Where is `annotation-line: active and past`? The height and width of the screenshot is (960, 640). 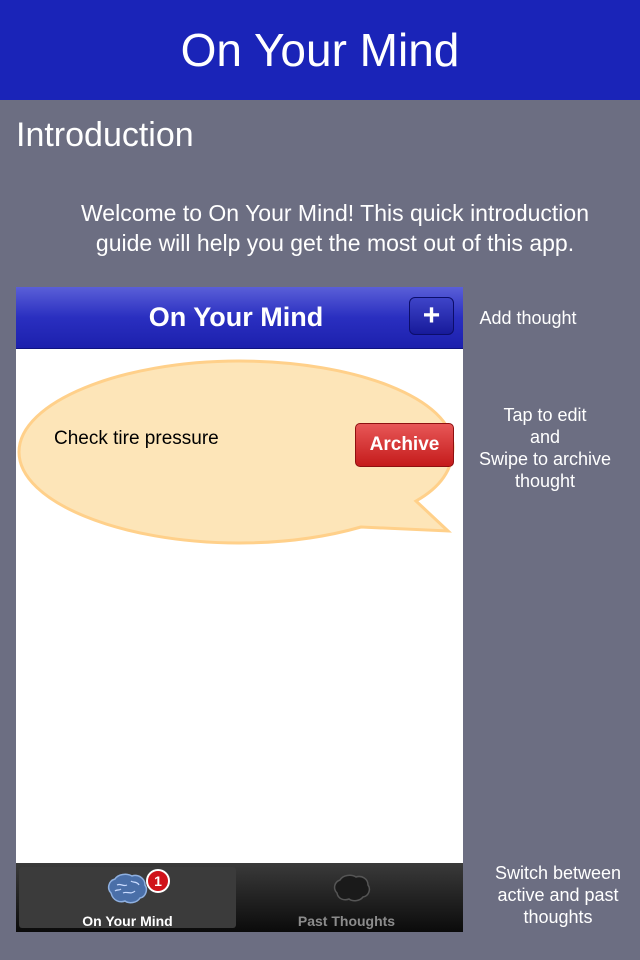
annotation-line: active and past is located at coordinates (558, 895).